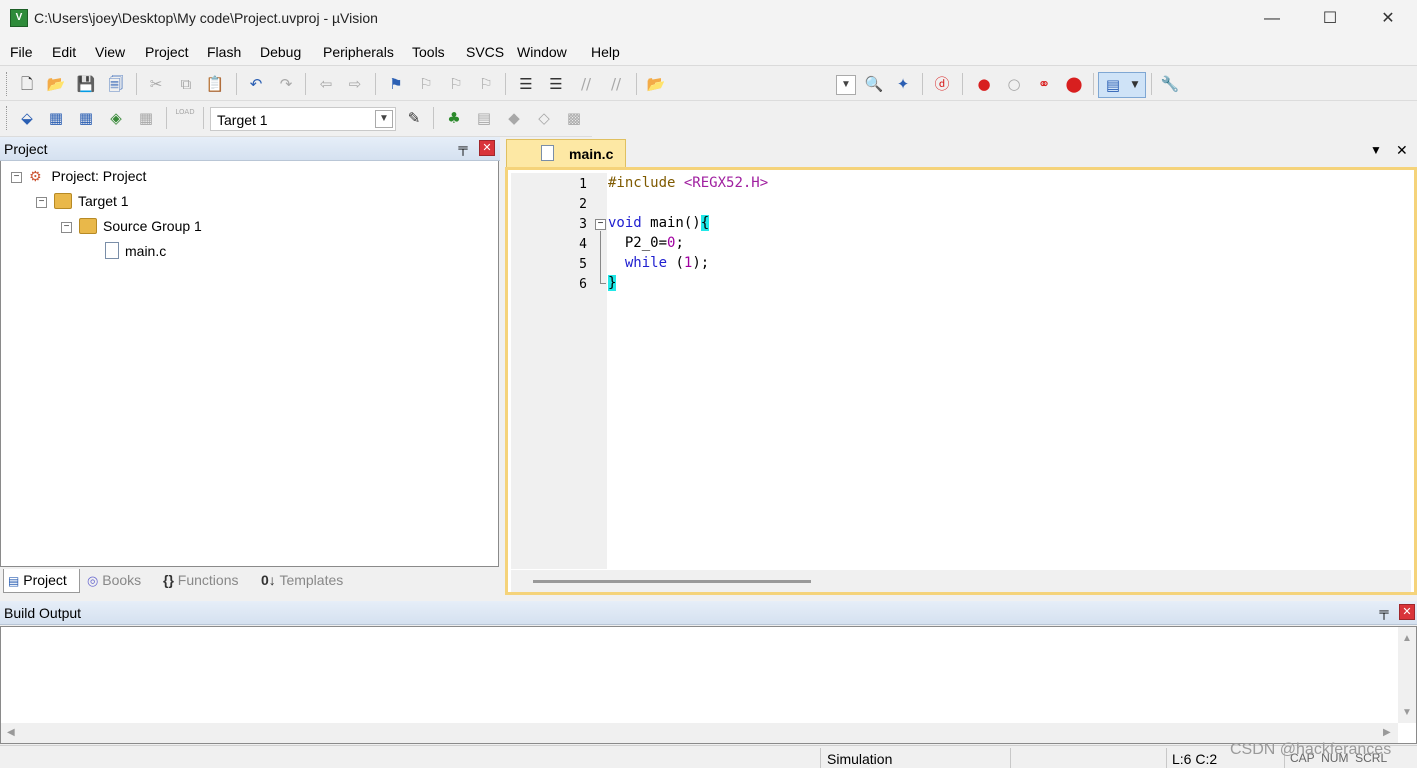 The height and width of the screenshot is (768, 1417). What do you see at coordinates (1014, 84) in the screenshot?
I see `disable-breakpoint-icon: ○` at bounding box center [1014, 84].